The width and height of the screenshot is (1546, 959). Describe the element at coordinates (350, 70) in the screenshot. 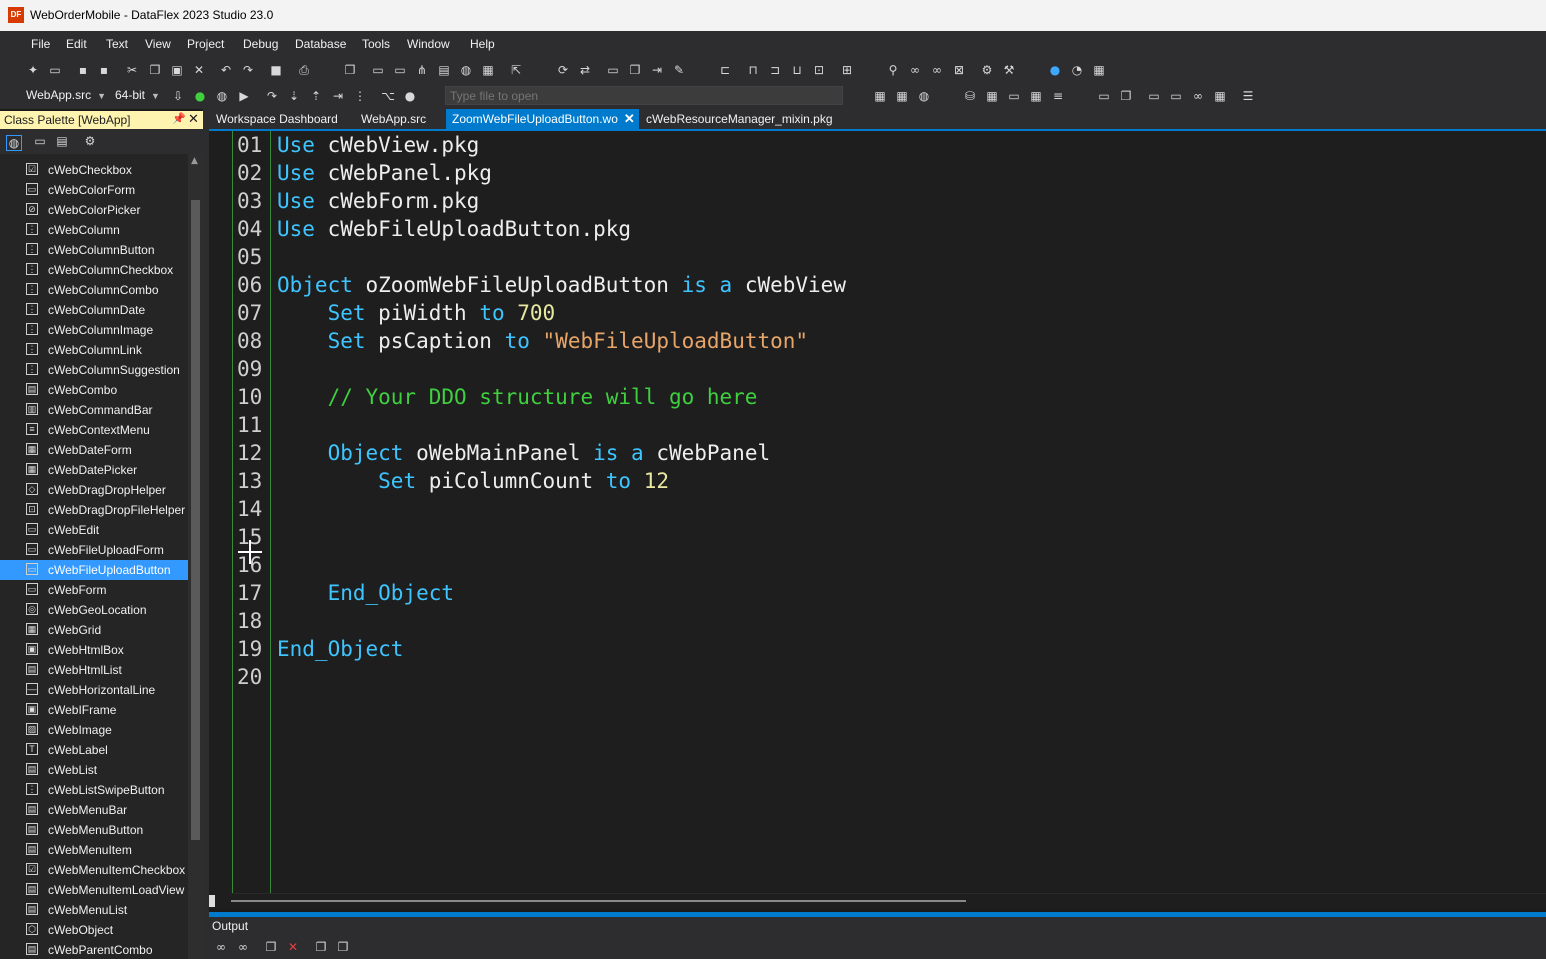

I see `windows-icon: ❐` at that location.